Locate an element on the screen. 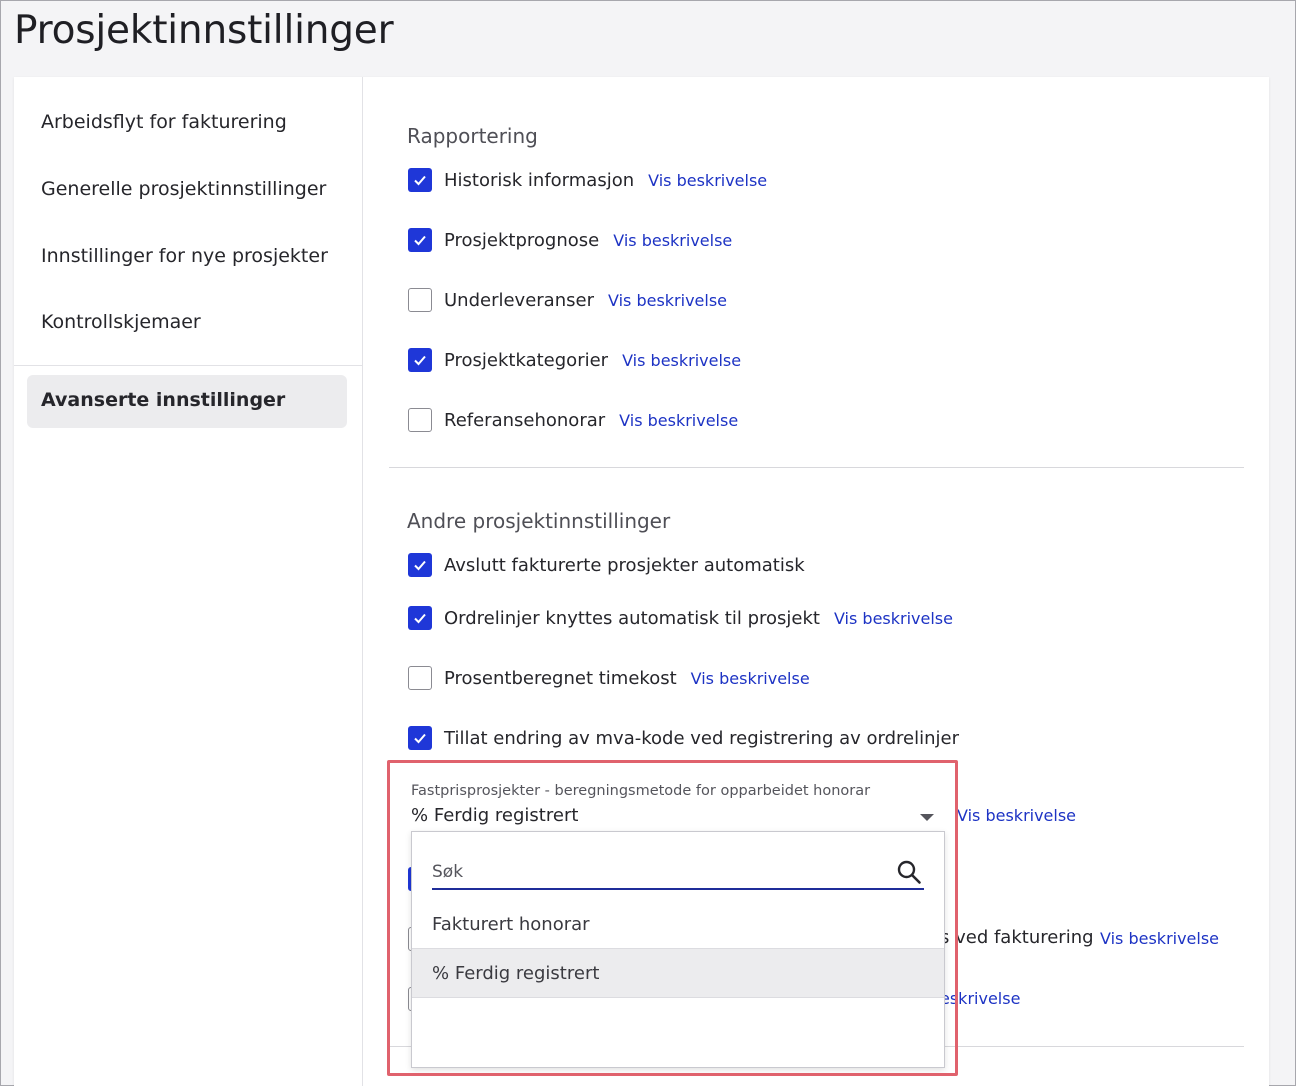  section-divider is located at coordinates (816, 467).